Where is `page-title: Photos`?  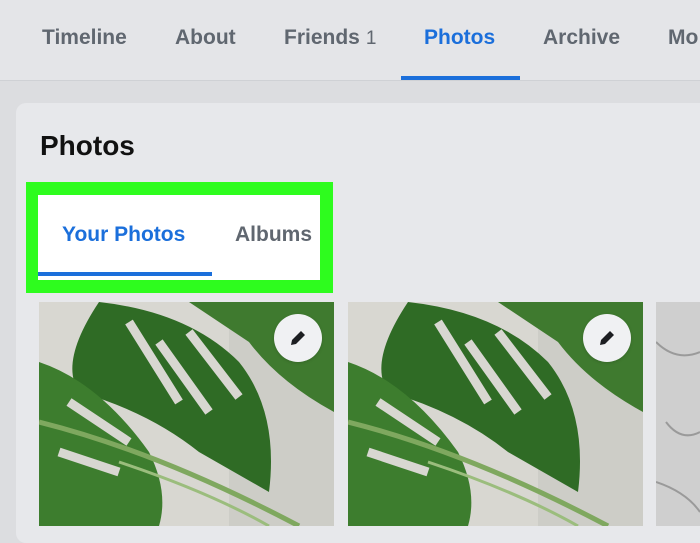
page-title: Photos is located at coordinates (87, 145).